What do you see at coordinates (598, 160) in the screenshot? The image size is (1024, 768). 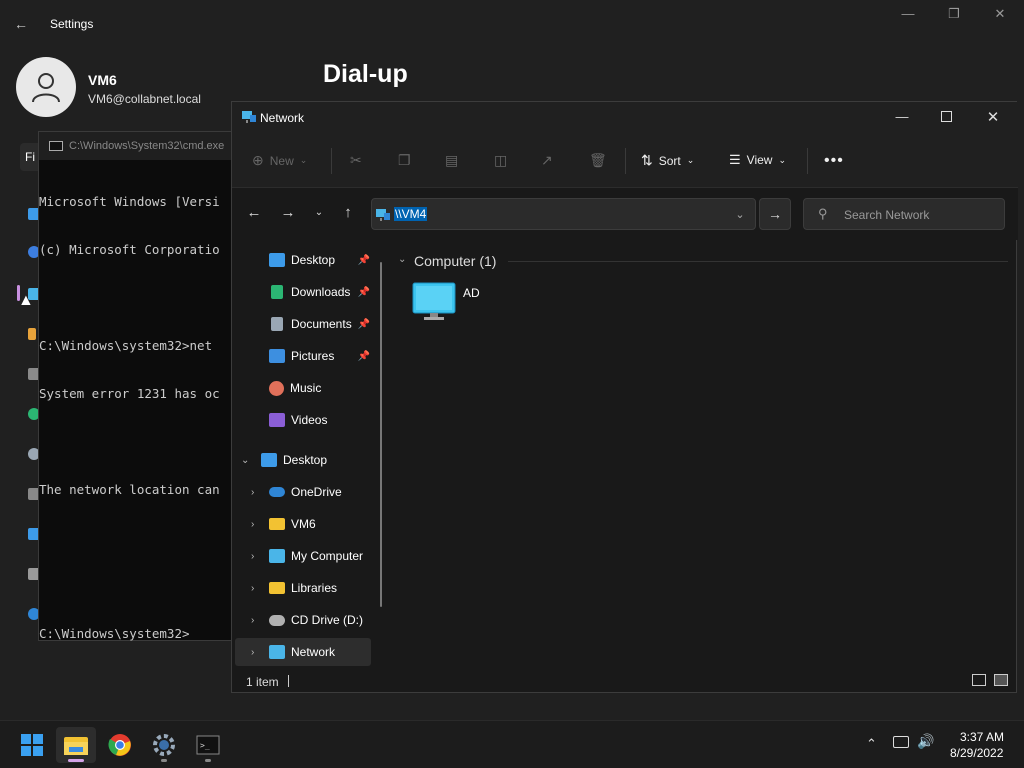 I see `delete-icon: 🗑` at bounding box center [598, 160].